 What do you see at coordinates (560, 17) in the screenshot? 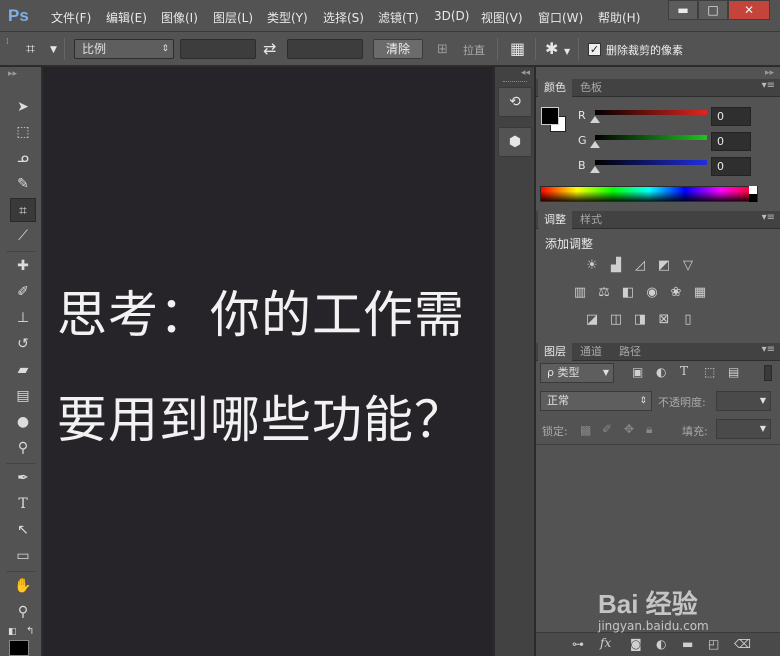
I see `menu-window: 窗口(W)` at bounding box center [560, 17].